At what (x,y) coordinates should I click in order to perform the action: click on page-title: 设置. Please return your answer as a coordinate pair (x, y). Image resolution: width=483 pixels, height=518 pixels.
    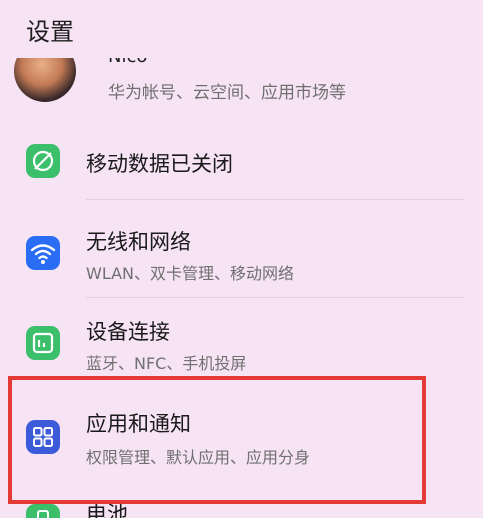
    Looking at the image, I should click on (50, 32).